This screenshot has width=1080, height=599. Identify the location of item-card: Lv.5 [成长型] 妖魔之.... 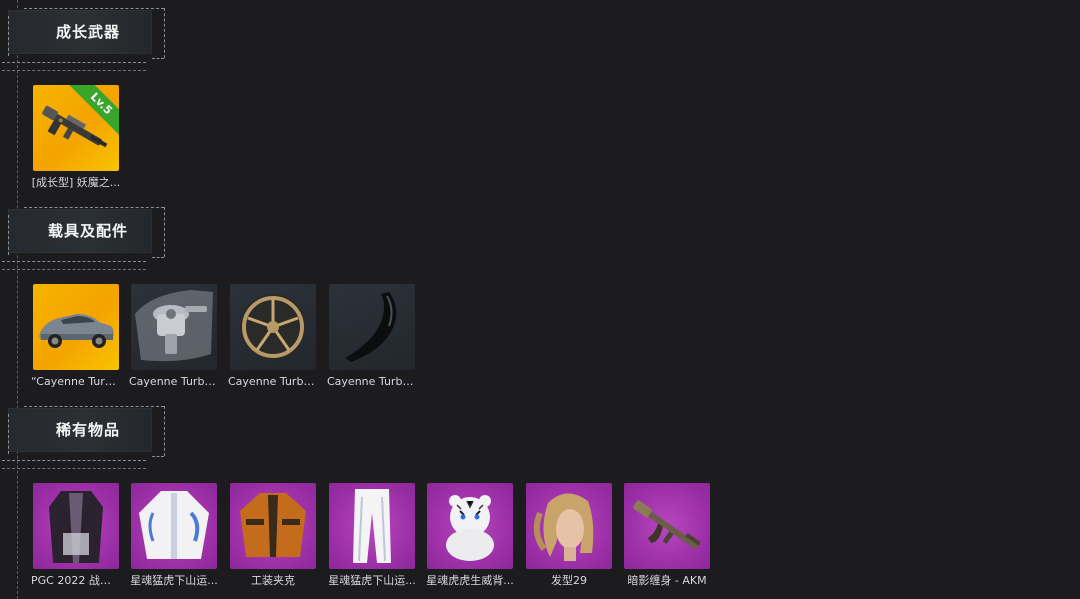
(76, 137).